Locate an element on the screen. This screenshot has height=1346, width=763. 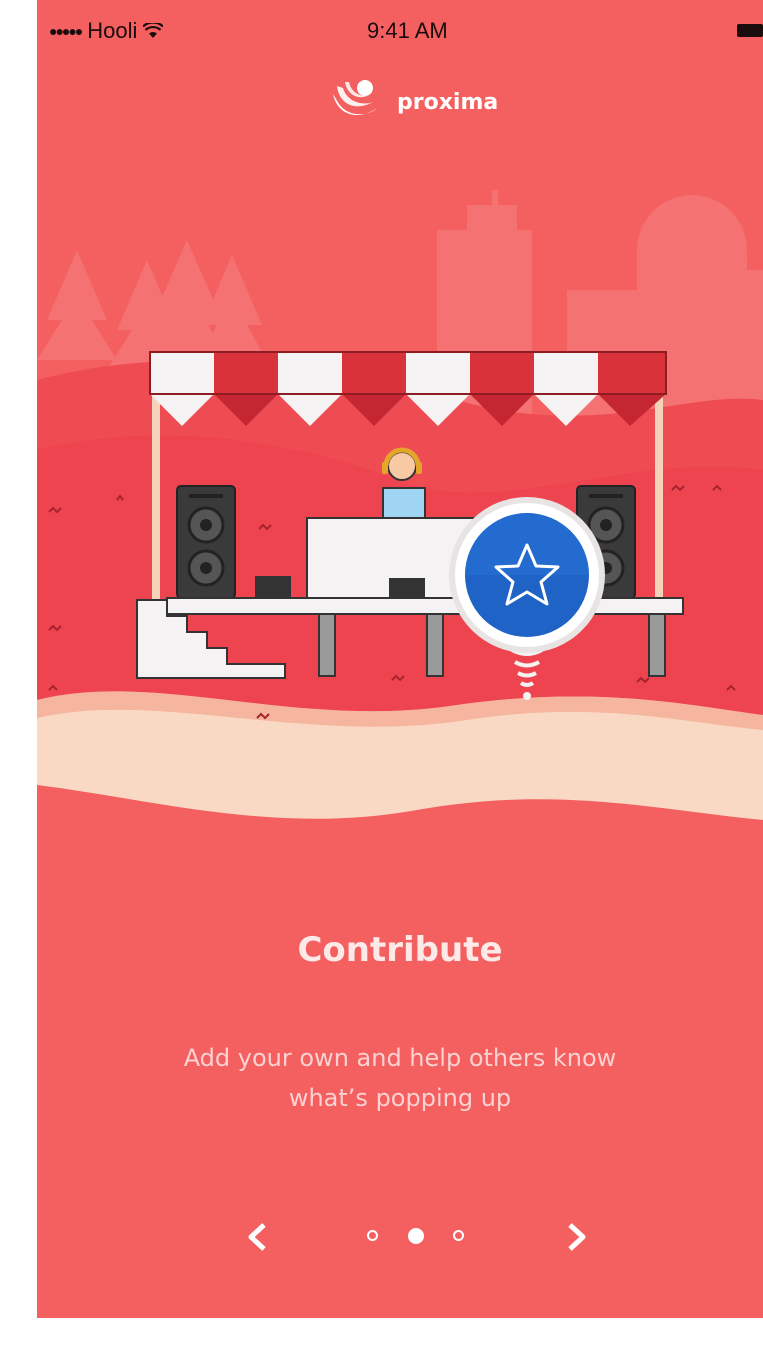
chevron-left-icon is located at coordinates (257, 1237).